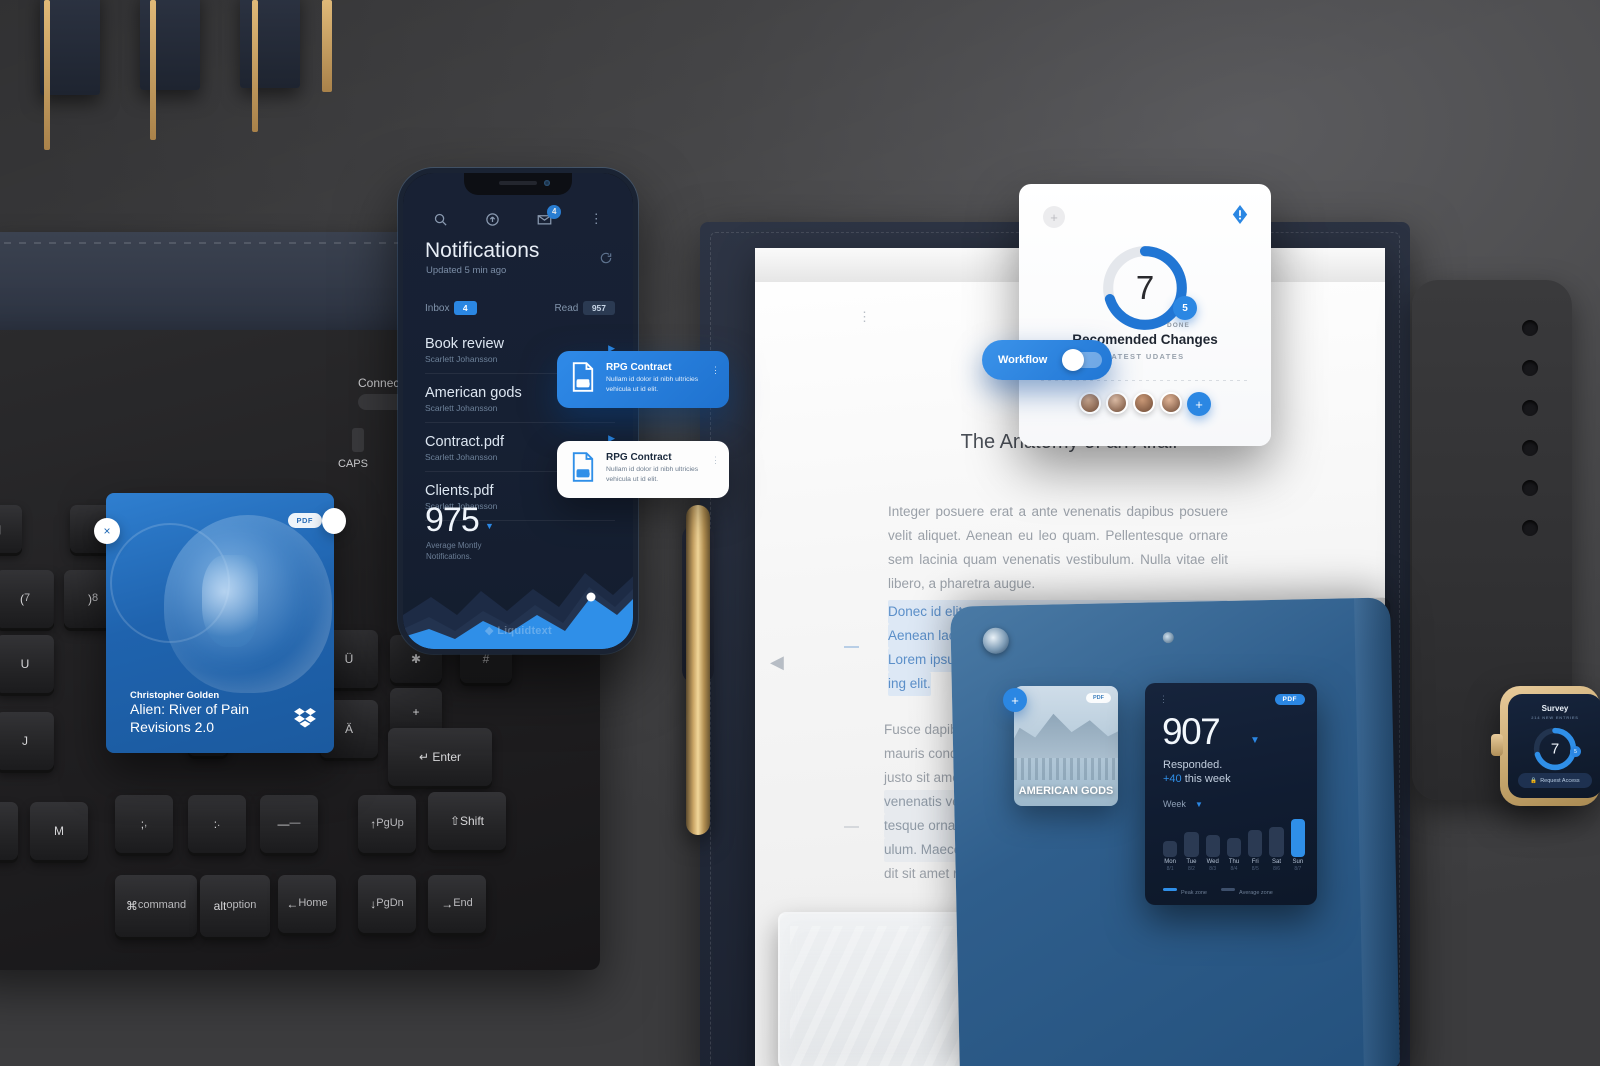  Describe the element at coordinates (416, 711) in the screenshot. I see `key-label: +` at that location.